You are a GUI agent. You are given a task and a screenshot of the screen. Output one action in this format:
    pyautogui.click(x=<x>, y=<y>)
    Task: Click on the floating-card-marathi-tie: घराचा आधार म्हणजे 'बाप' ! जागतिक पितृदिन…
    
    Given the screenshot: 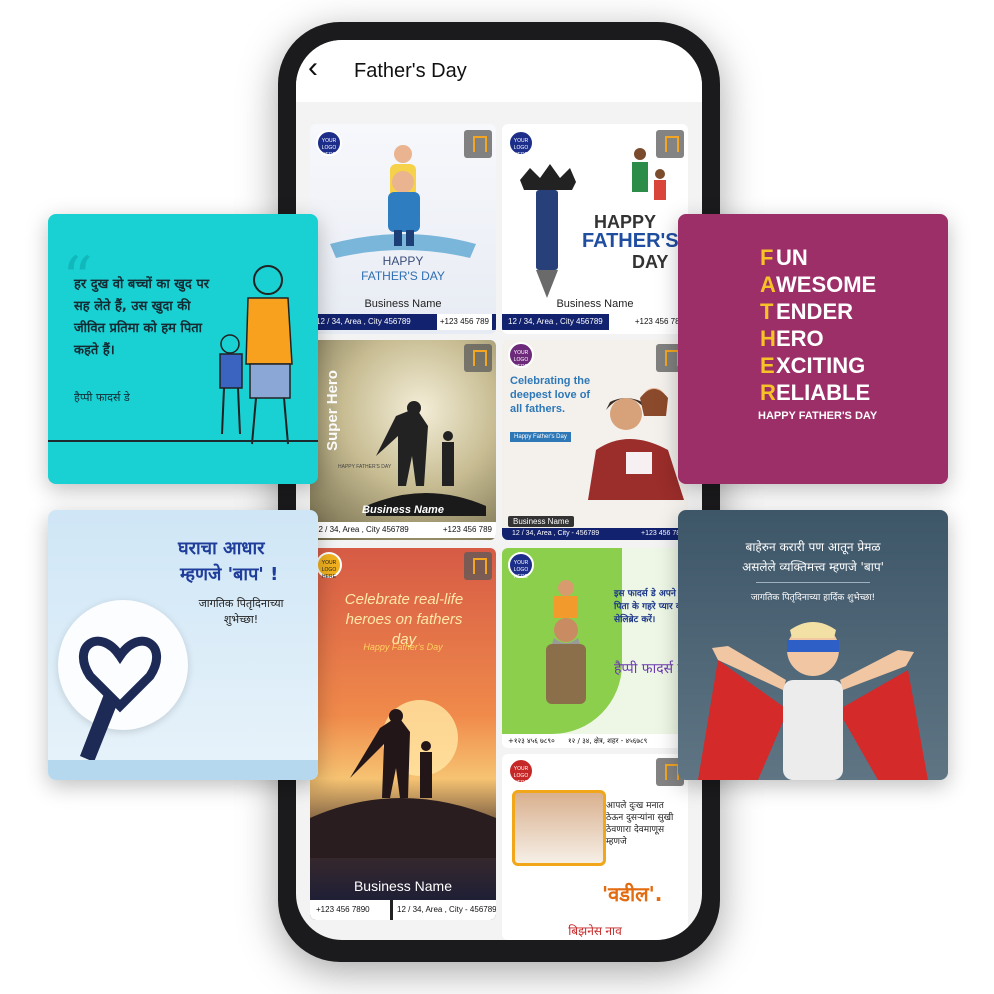 What is the action you would take?
    pyautogui.click(x=183, y=645)
    